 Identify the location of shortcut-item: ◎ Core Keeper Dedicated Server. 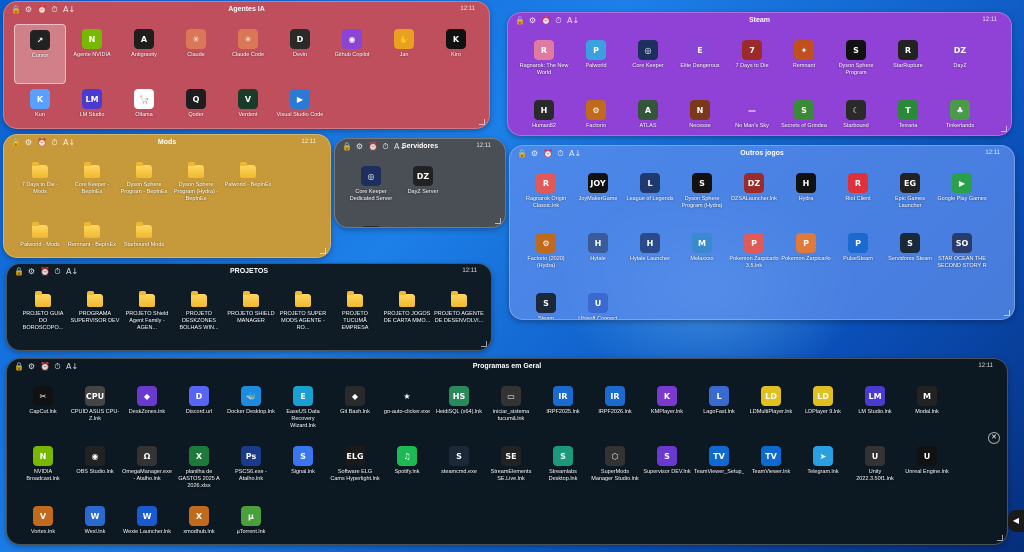
(371, 191).